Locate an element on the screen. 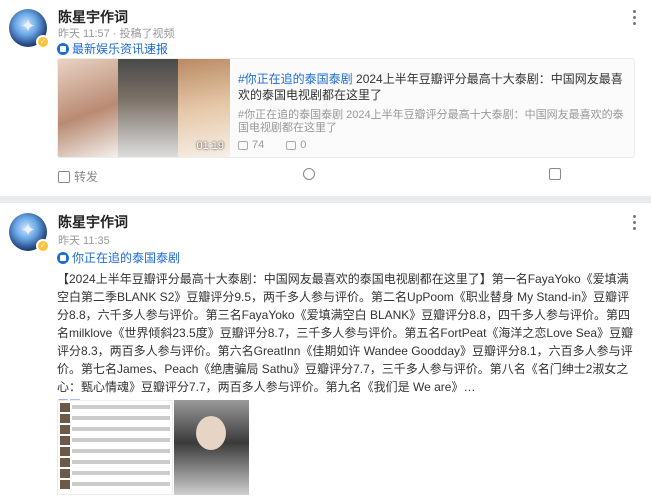  forward-label: 转发 is located at coordinates (86, 177).